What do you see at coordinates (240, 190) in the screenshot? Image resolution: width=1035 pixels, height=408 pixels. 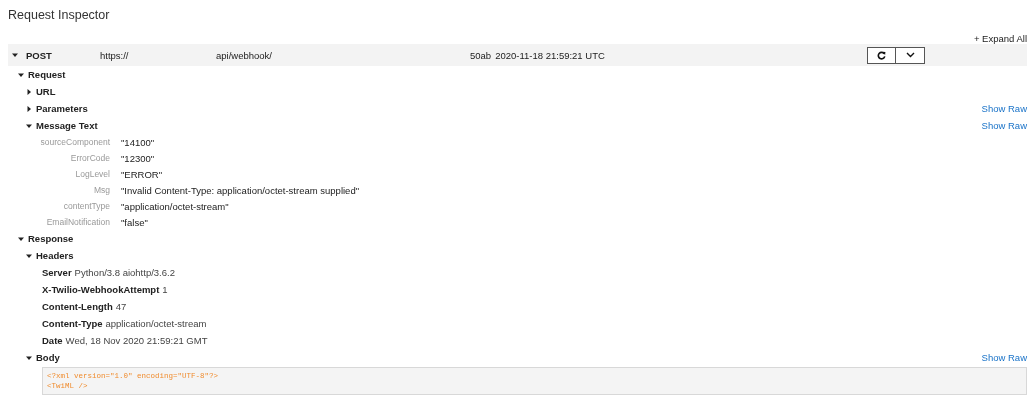 I see `parameter-value: "Invalid Content-Type: application/octet-stream supplied"` at bounding box center [240, 190].